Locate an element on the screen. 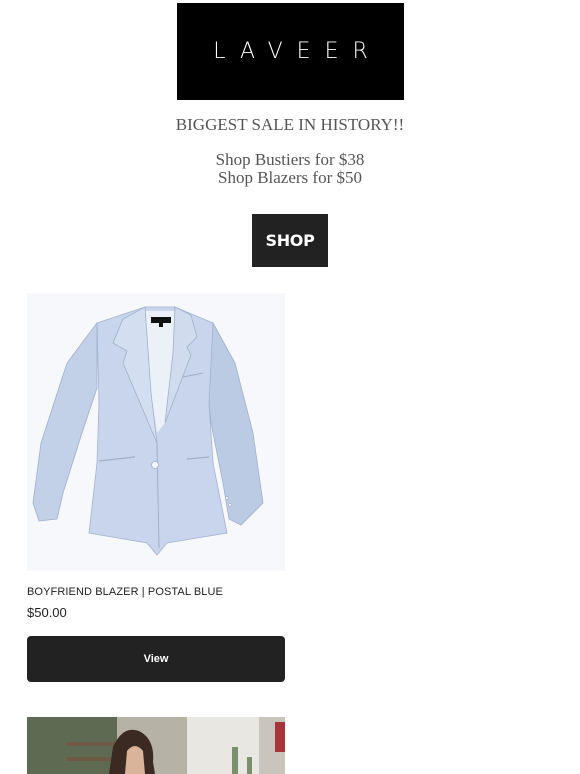 Image resolution: width=580 pixels, height=774 pixels. model-photo-illustration is located at coordinates (156, 745).